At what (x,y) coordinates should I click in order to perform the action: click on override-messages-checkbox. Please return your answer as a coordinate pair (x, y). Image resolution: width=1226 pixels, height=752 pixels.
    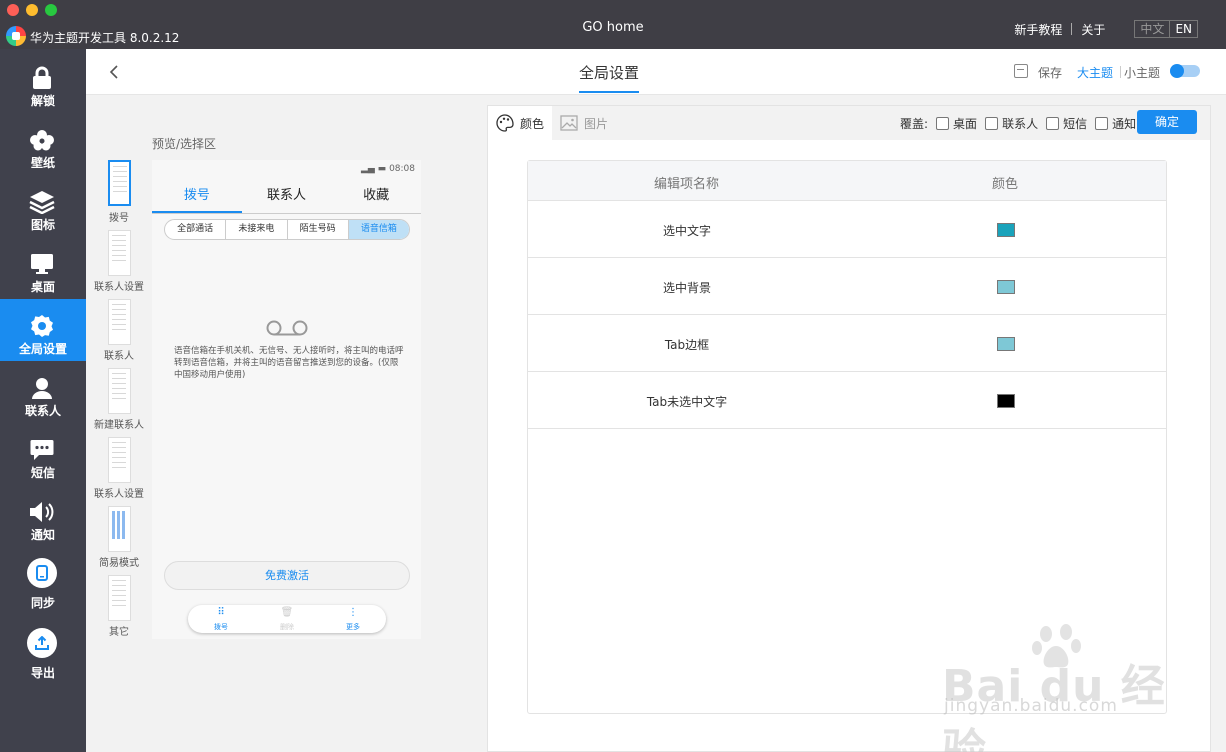
    Looking at the image, I should click on (1053, 123).